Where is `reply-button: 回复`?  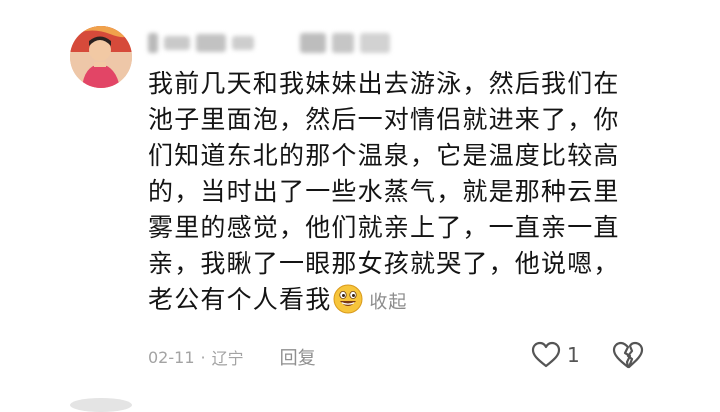
reply-button: 回复 is located at coordinates (298, 357).